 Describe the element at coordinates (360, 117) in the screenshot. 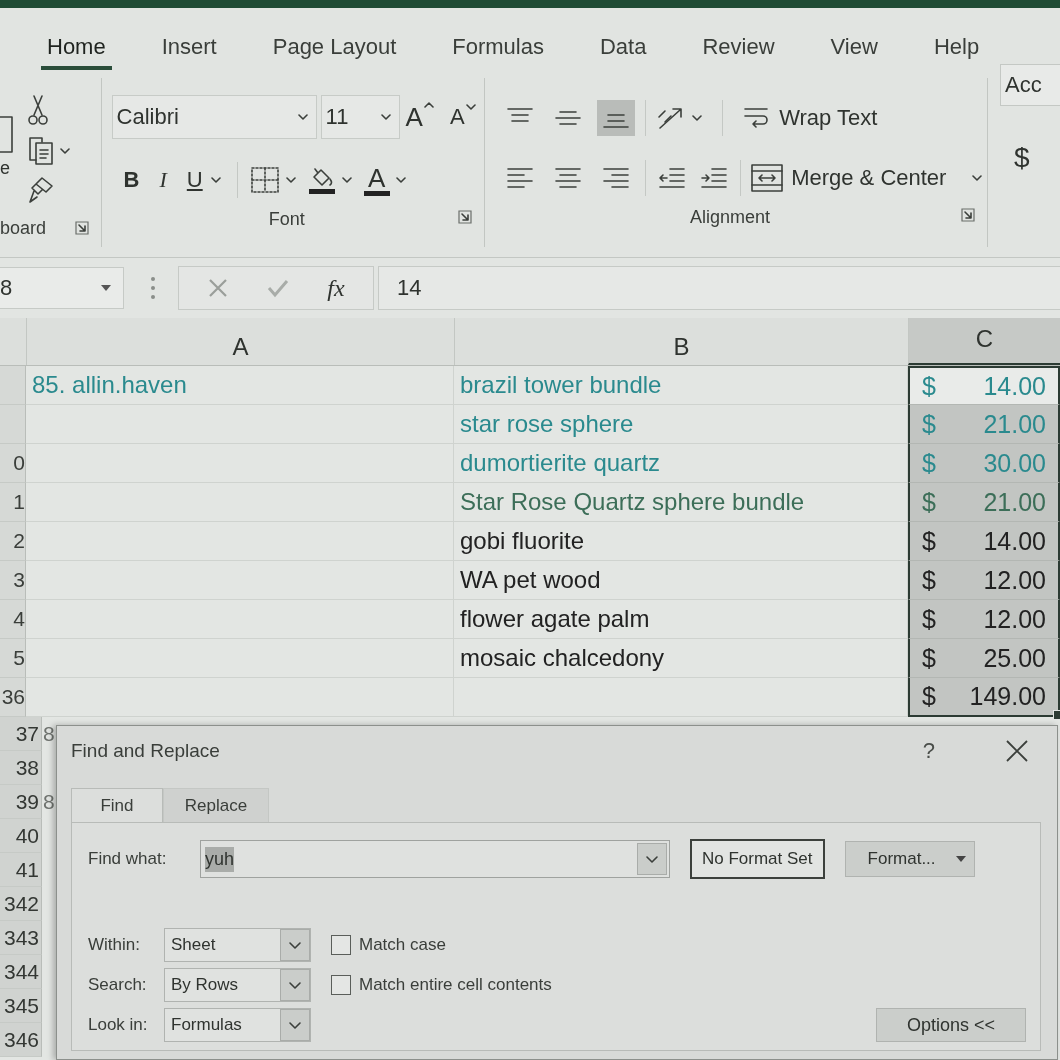

I see `font-size-dropdown: 11` at that location.